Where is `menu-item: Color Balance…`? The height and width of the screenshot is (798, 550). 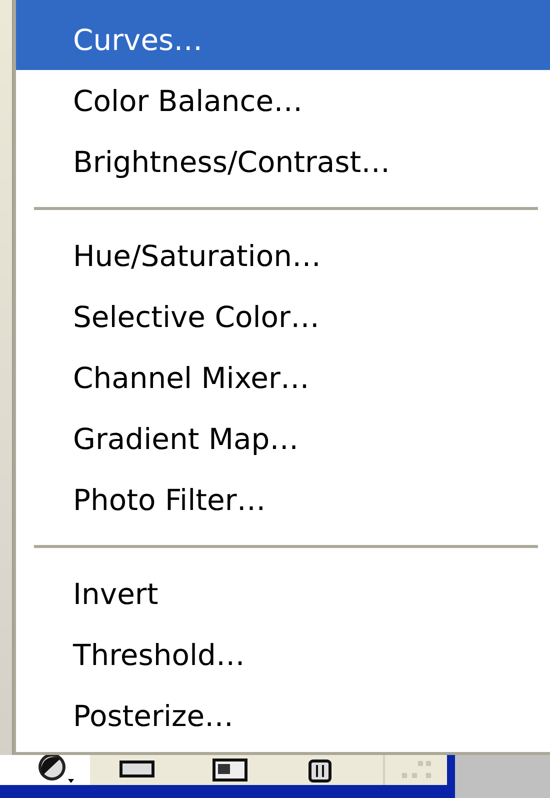 menu-item: Color Balance… is located at coordinates (283, 100).